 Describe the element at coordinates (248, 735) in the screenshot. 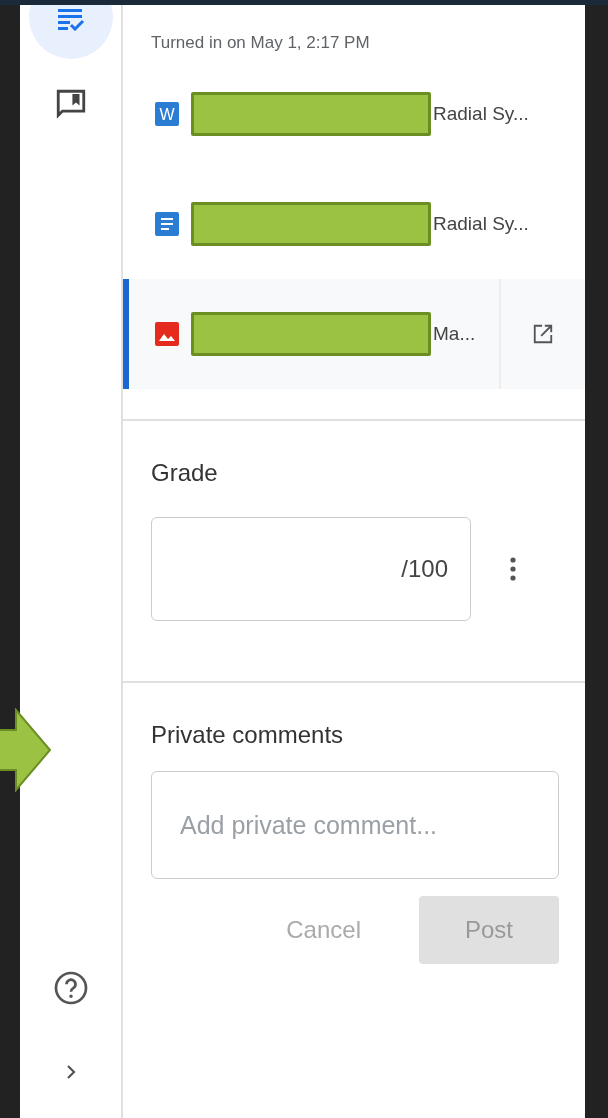

I see `private-comments-label: Private comments` at that location.